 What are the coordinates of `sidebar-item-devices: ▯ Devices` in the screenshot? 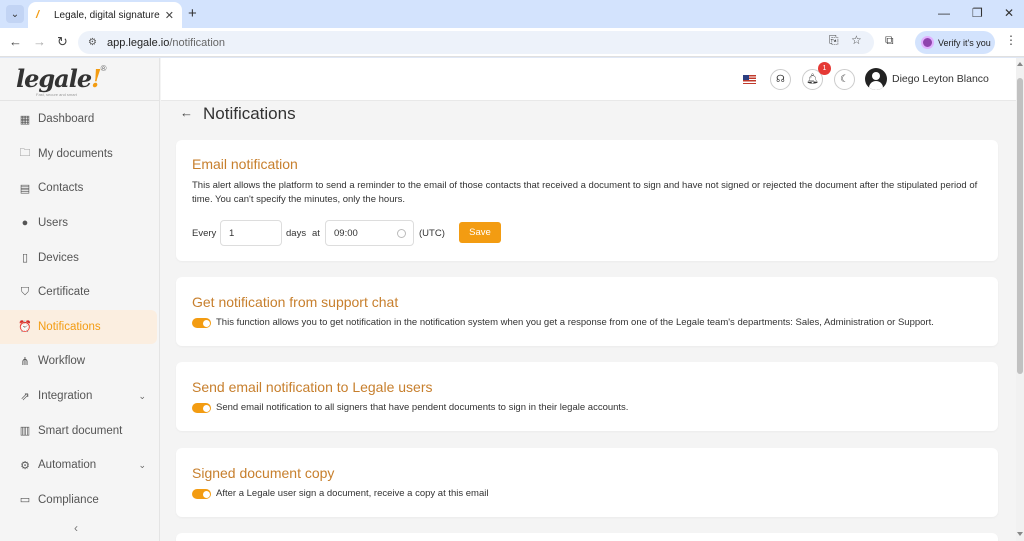 It's located at (80, 257).